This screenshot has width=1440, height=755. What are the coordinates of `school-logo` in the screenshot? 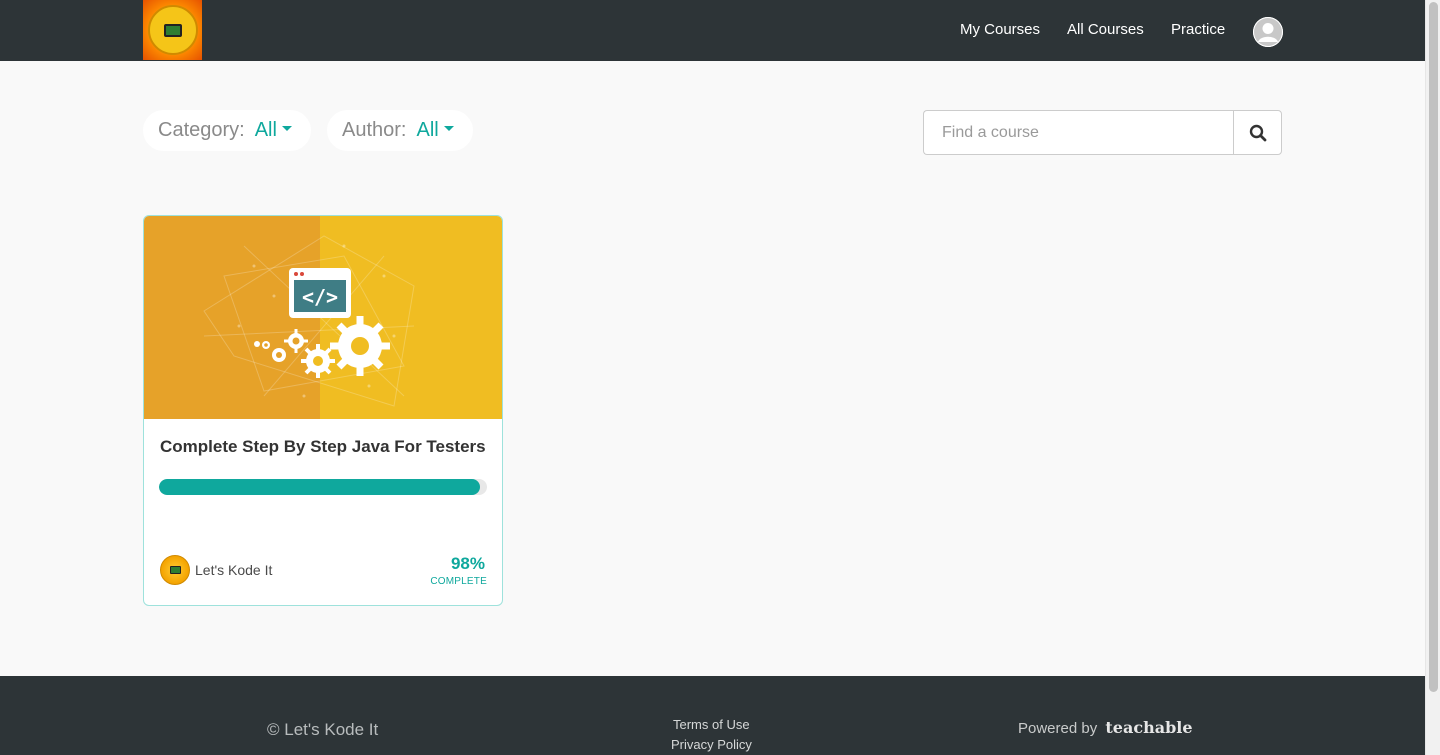 It's located at (172, 30).